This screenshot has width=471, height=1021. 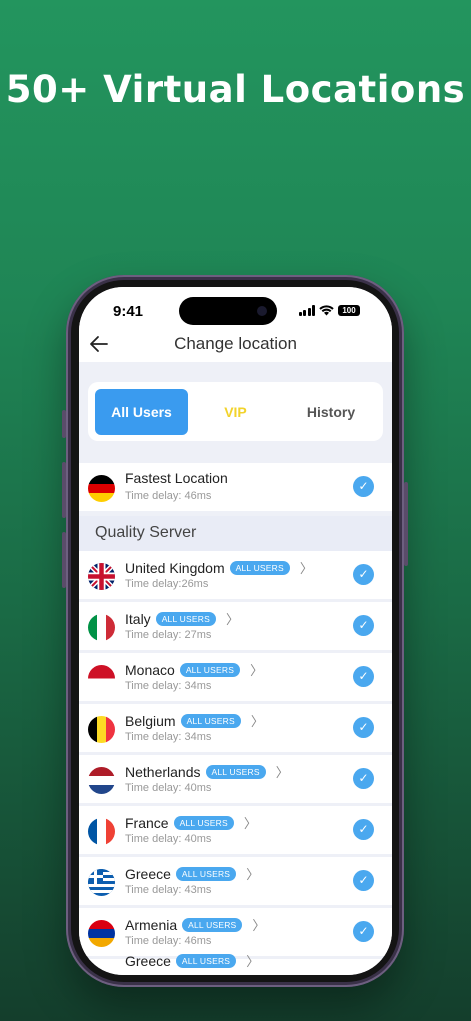 I want to click on server-row: Greece ALL USERS 〉 Time delay: 43ms ✓, so click(x=235, y=881).